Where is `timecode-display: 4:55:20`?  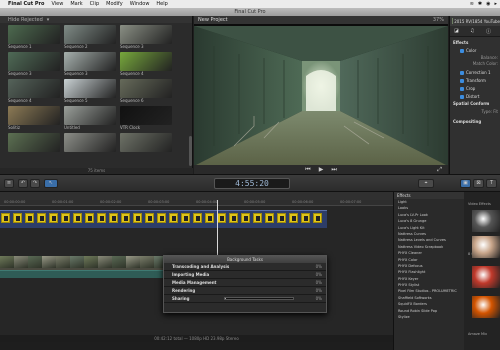
timecode-display: 4:55:20 is located at coordinates (252, 183).